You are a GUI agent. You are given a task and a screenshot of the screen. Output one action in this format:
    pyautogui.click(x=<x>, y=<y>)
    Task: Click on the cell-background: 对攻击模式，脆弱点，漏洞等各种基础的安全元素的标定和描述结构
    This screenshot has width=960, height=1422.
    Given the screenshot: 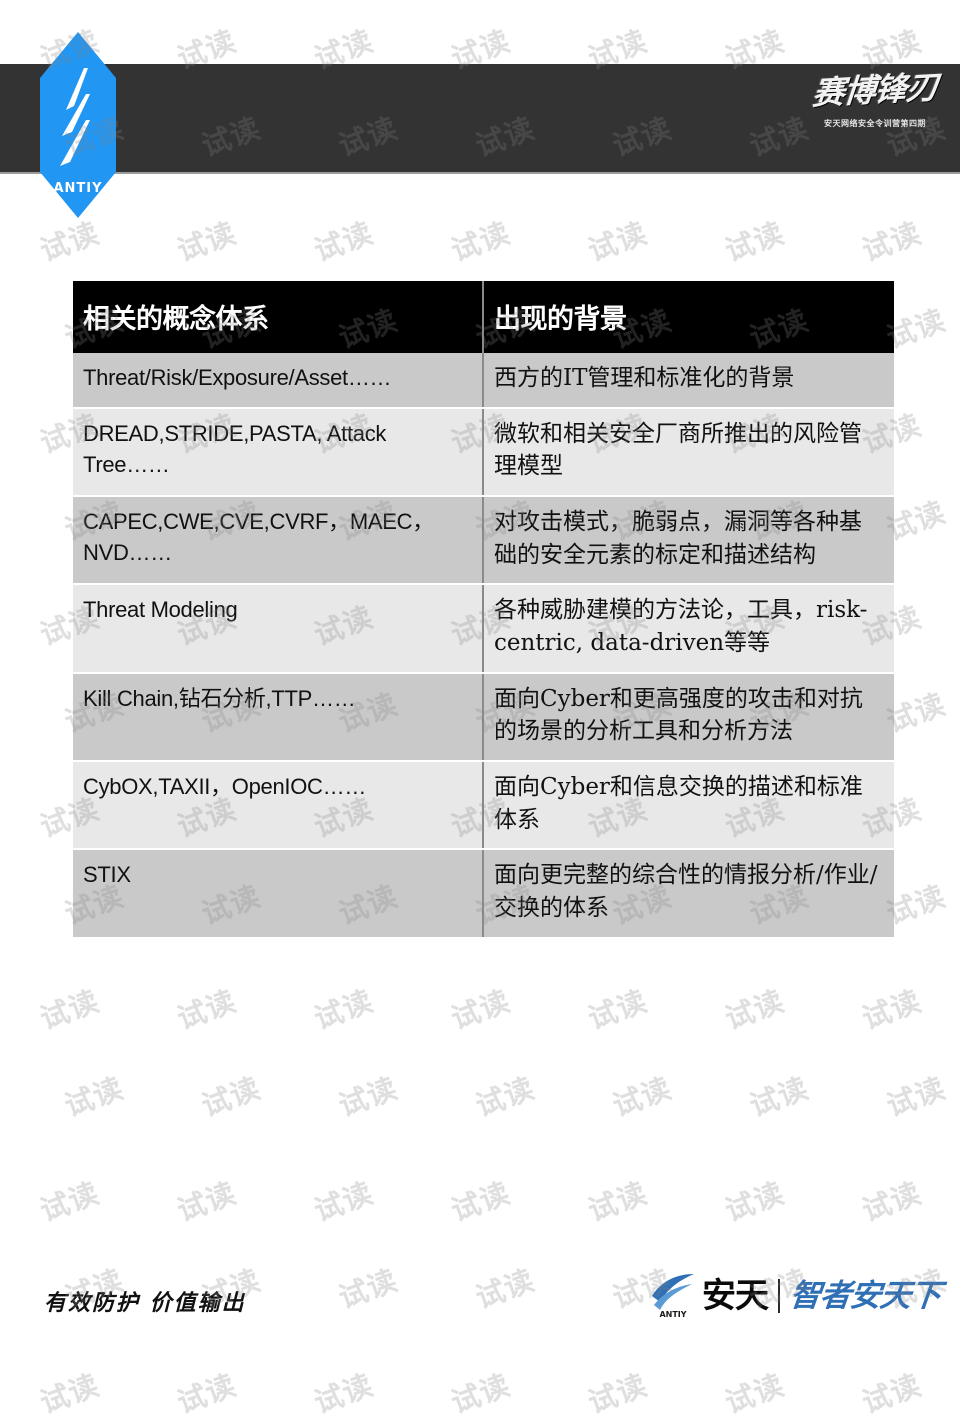 What is the action you would take?
    pyautogui.click(x=688, y=540)
    